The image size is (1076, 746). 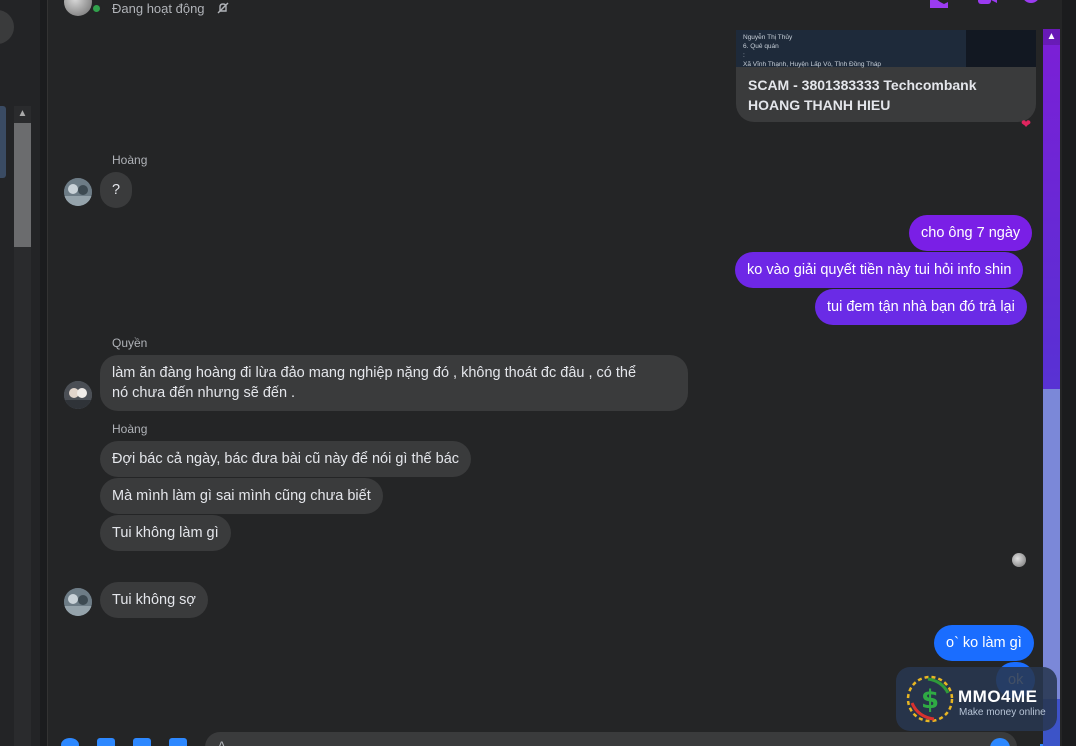 What do you see at coordinates (241, 496) in the screenshot?
I see `message-bubble: Mà mình làm gì sai mình cũng chưa biết` at bounding box center [241, 496].